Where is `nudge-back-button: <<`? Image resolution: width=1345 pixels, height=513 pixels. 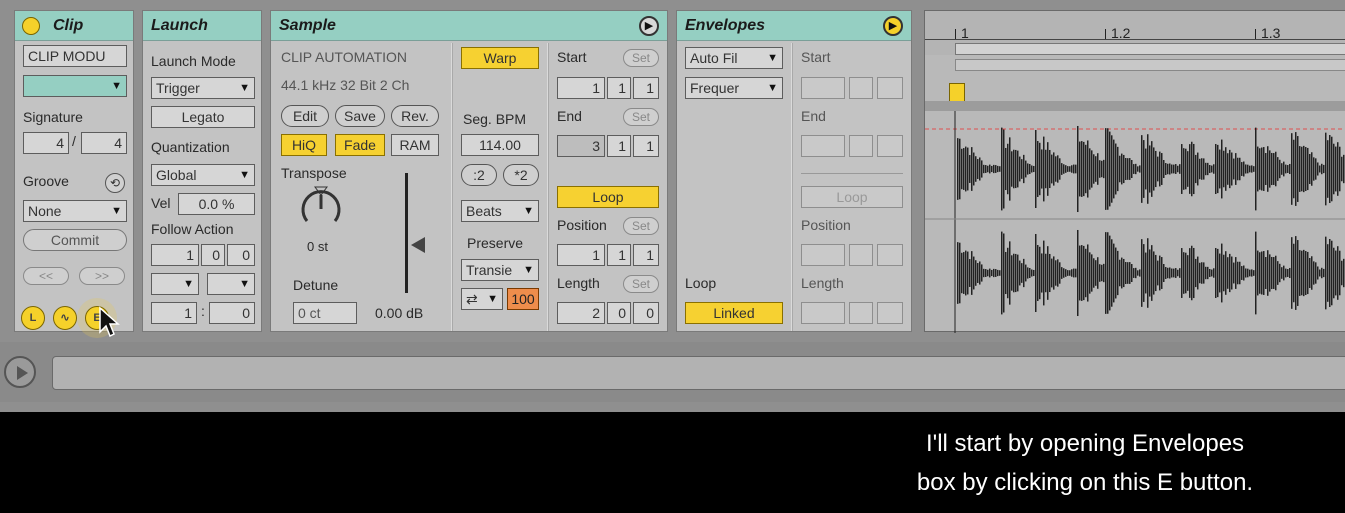
nudge-back-button: << is located at coordinates (46, 276).